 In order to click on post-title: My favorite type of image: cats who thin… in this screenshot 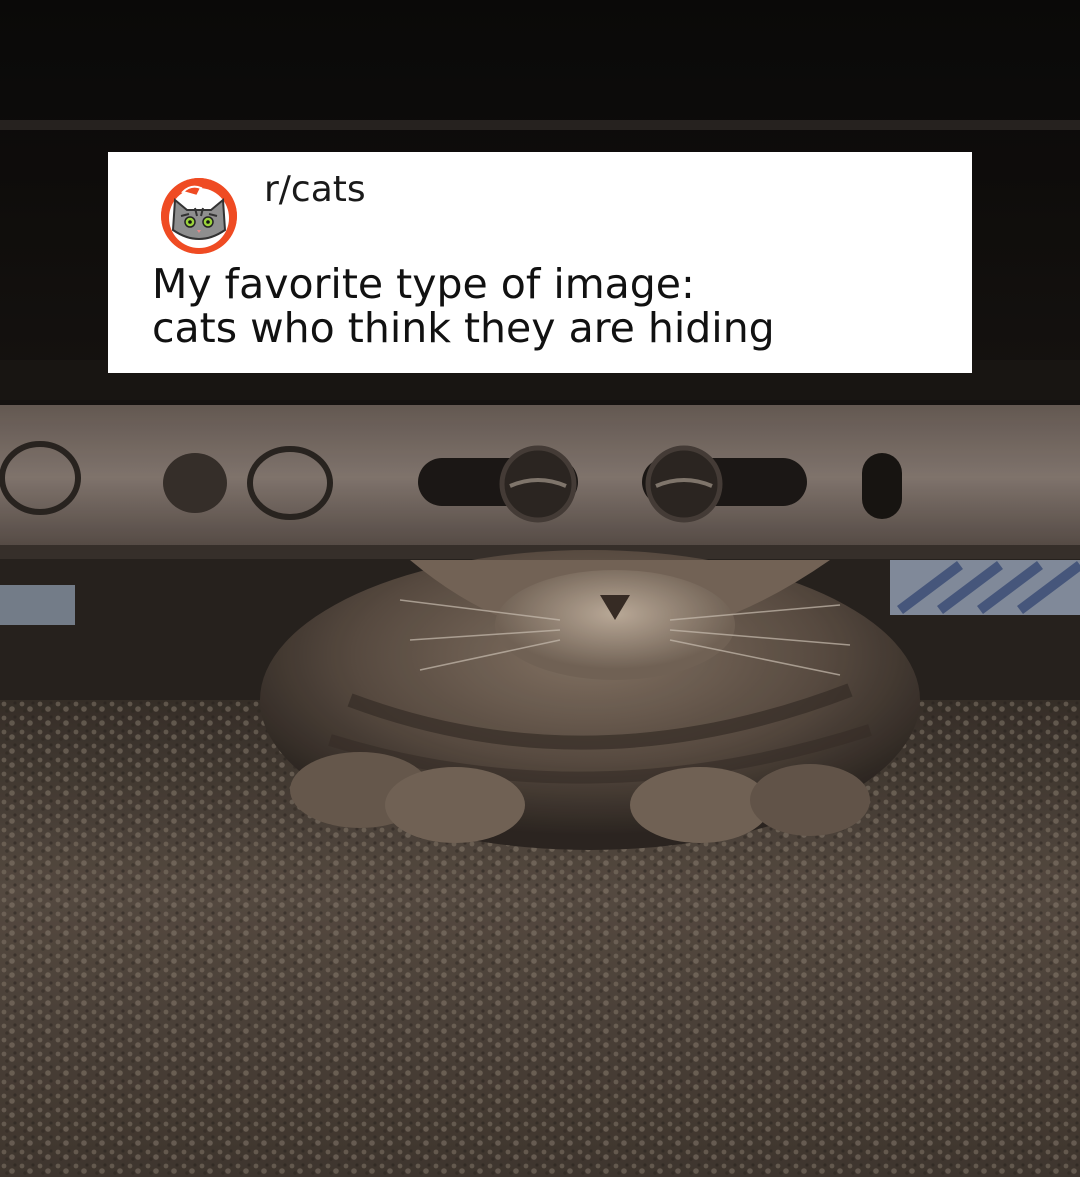, I will do `click(552, 306)`.